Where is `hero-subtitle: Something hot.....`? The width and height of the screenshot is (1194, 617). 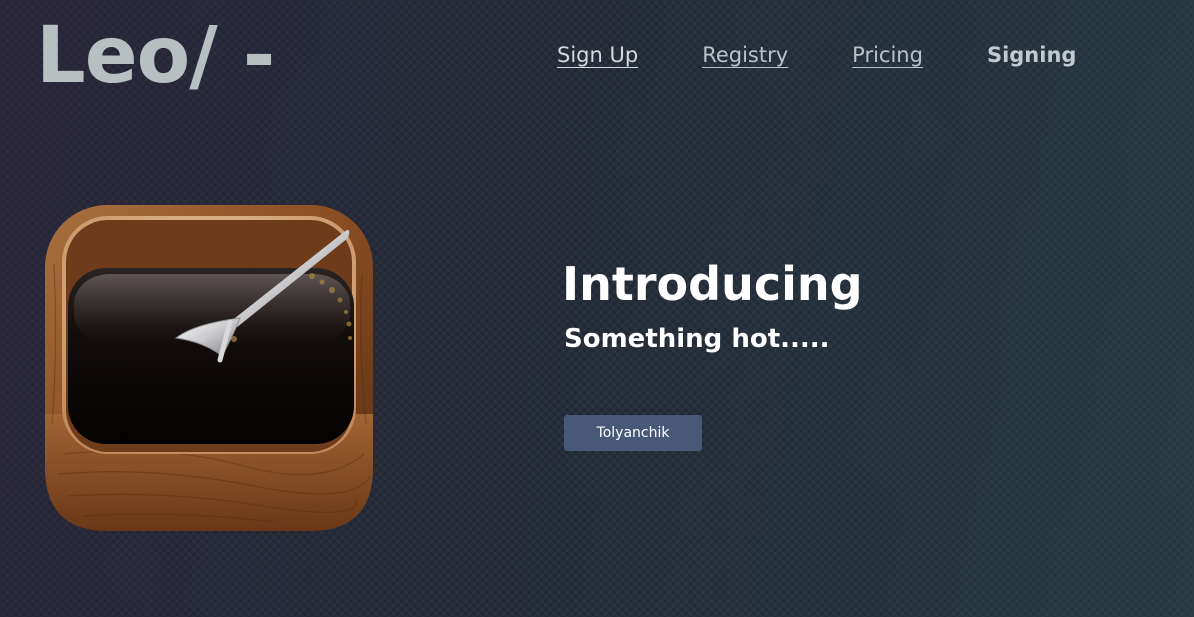
hero-subtitle: Something hot..... is located at coordinates (697, 339).